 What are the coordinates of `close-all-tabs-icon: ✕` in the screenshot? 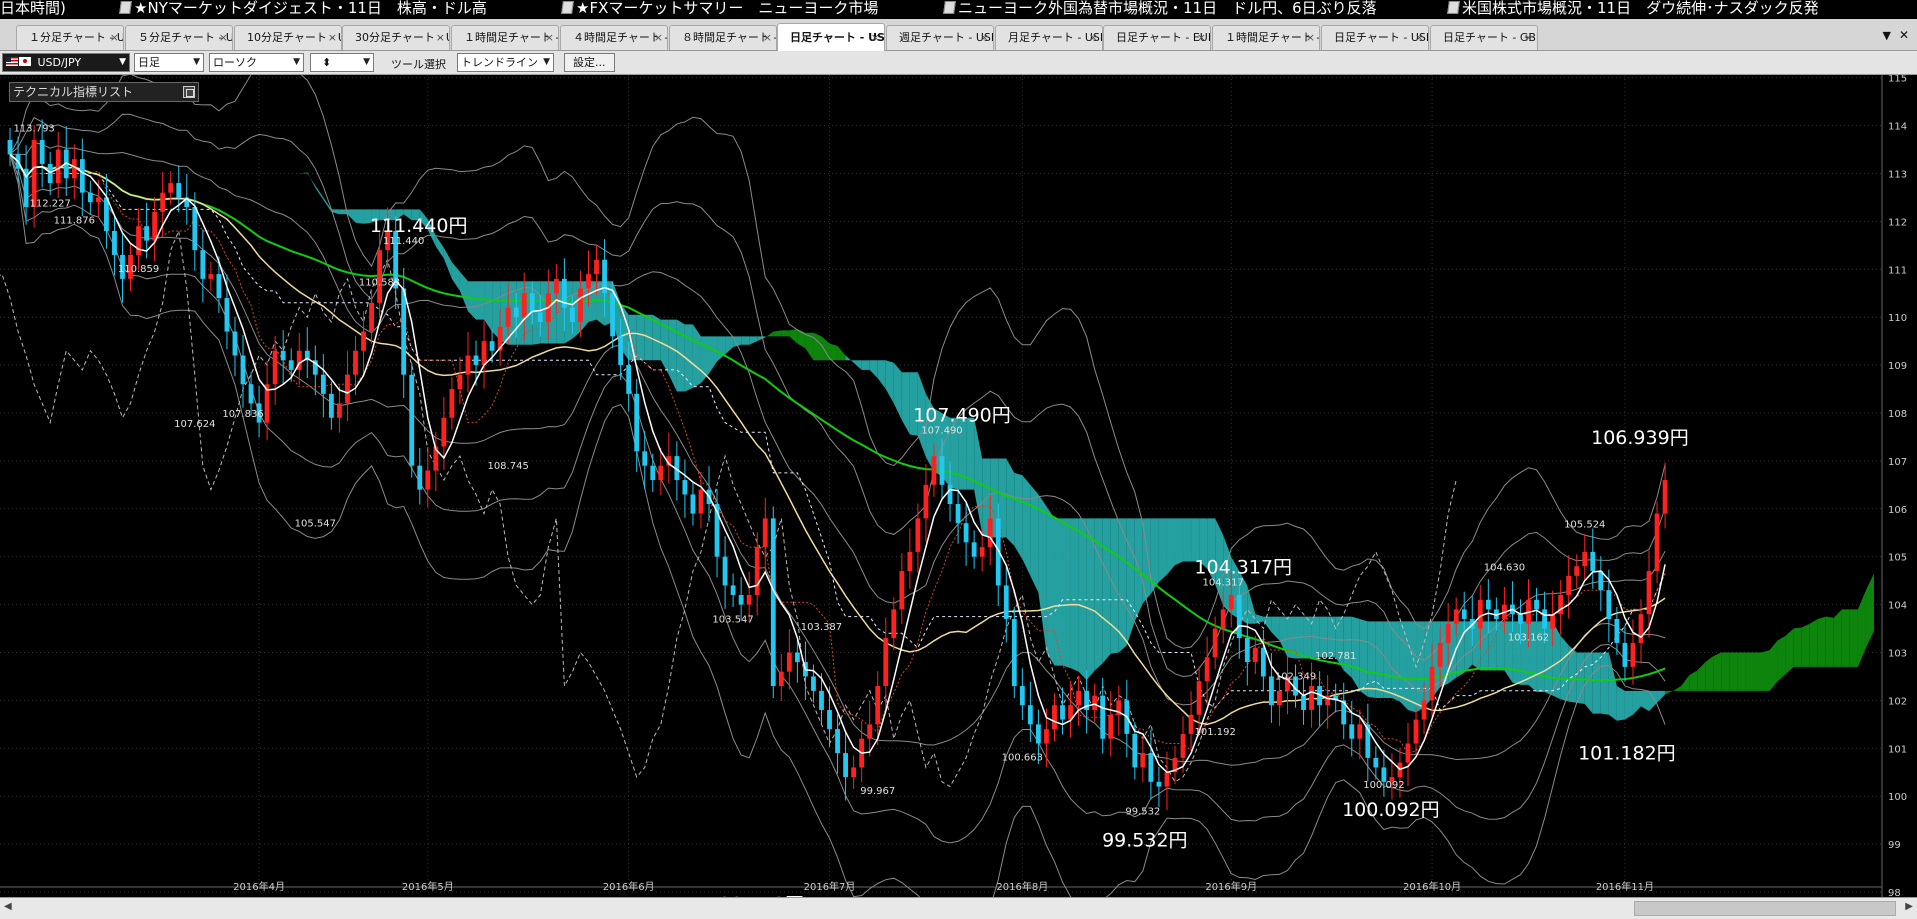 It's located at (1904, 35).